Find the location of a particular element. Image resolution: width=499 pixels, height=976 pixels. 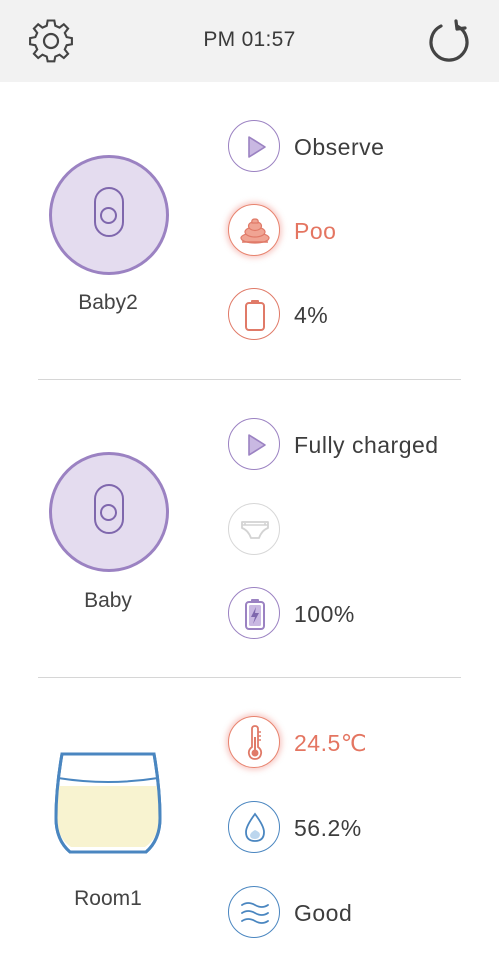

device-name: Baby2 is located at coordinates (108, 302).